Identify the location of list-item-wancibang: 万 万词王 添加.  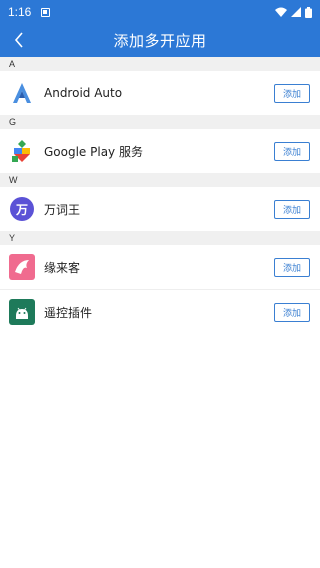
(160, 209).